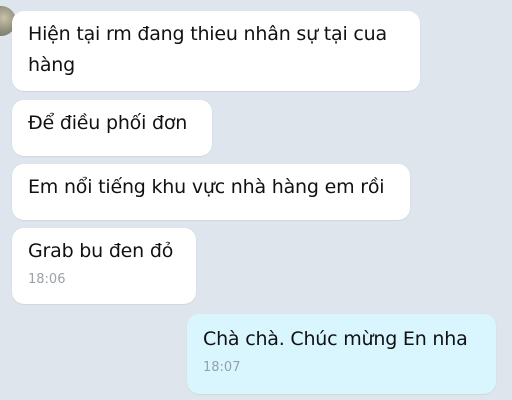  I want to click on message-bubble-incoming: Em nổi tiếng khu vực nhà hàng em rồi, so click(211, 192).